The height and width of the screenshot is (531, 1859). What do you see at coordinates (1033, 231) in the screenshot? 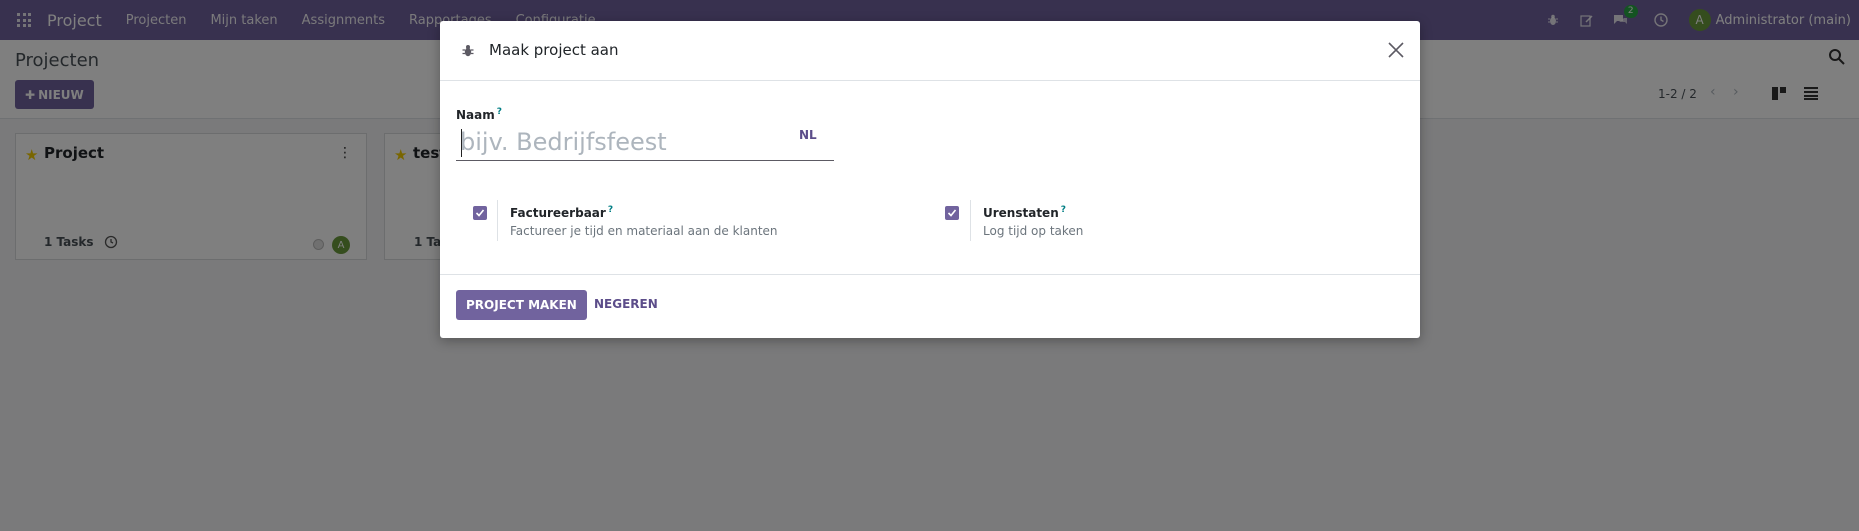
I see `timesheets-description: Log tijd op taken` at bounding box center [1033, 231].